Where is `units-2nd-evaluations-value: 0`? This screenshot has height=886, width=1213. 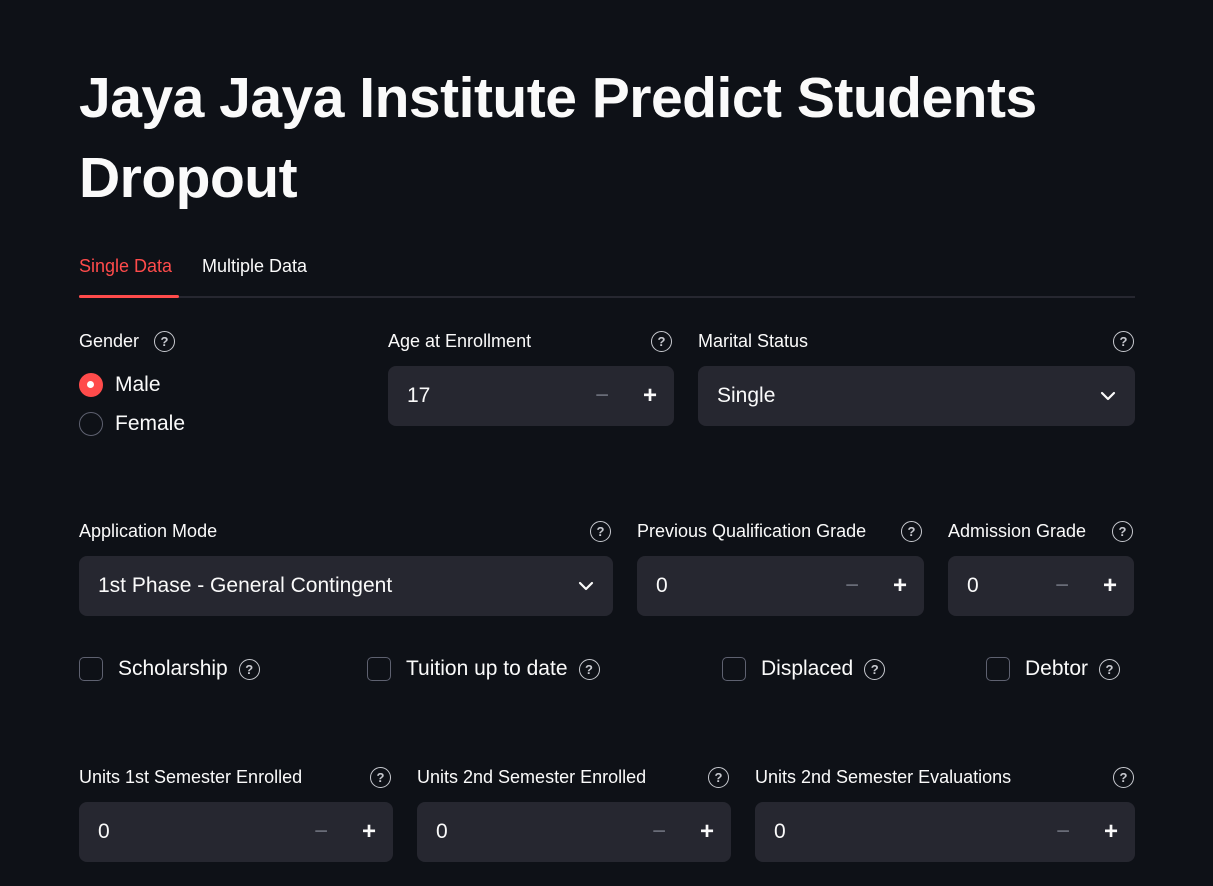
units-2nd-evaluations-value: 0 is located at coordinates (897, 832).